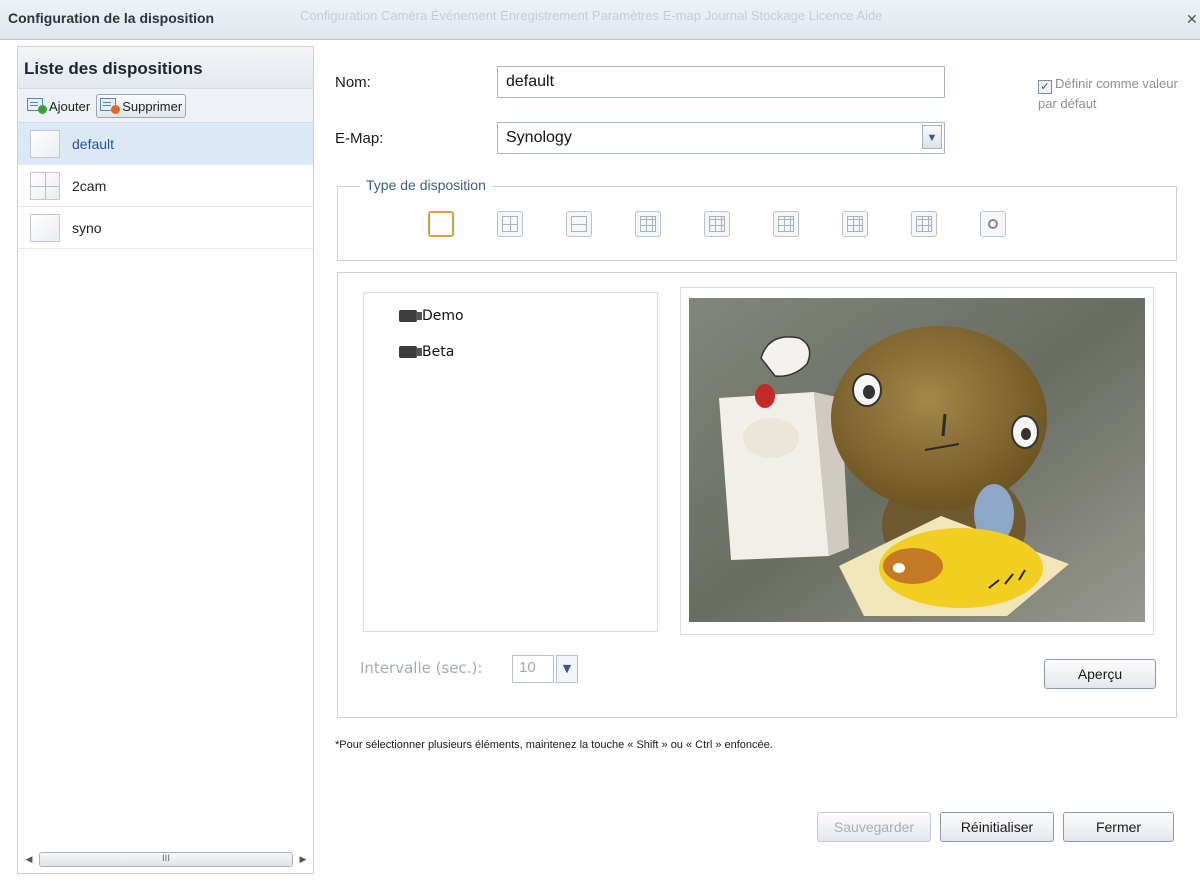 The width and height of the screenshot is (1200, 884). I want to click on layout-type-options, so click(738, 224).